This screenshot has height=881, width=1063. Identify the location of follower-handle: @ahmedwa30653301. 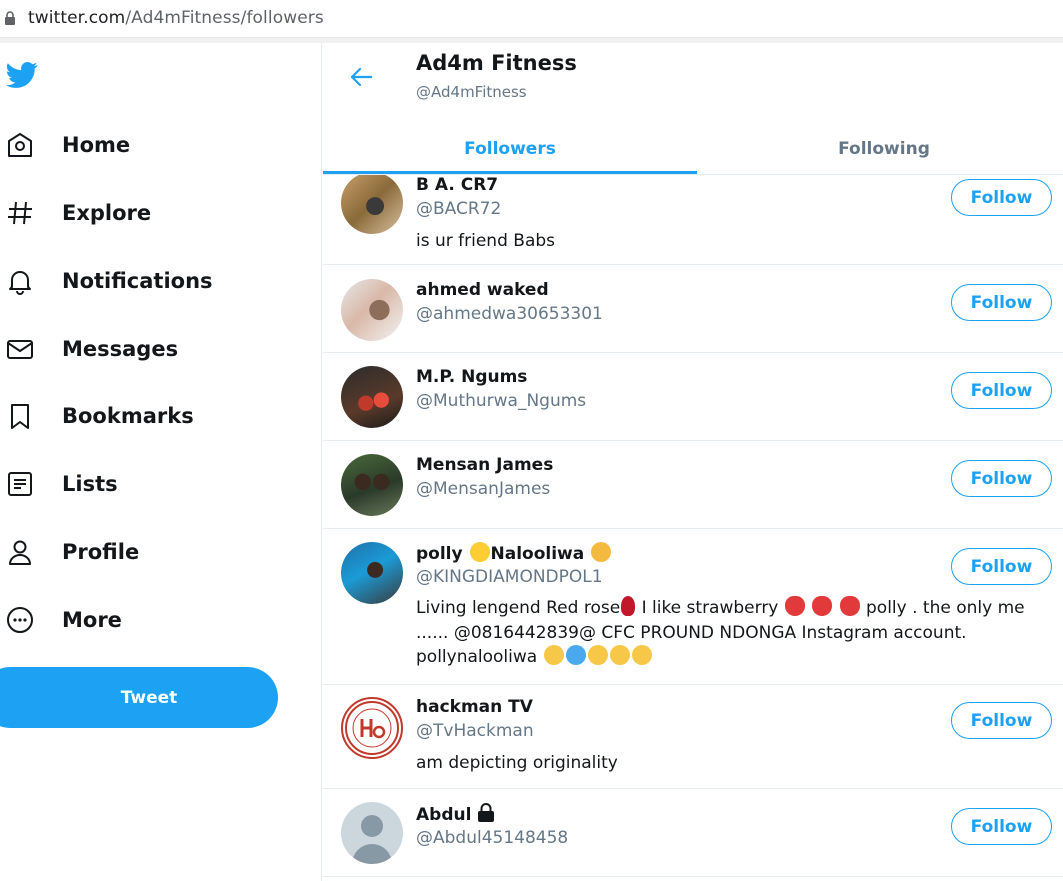
(509, 314).